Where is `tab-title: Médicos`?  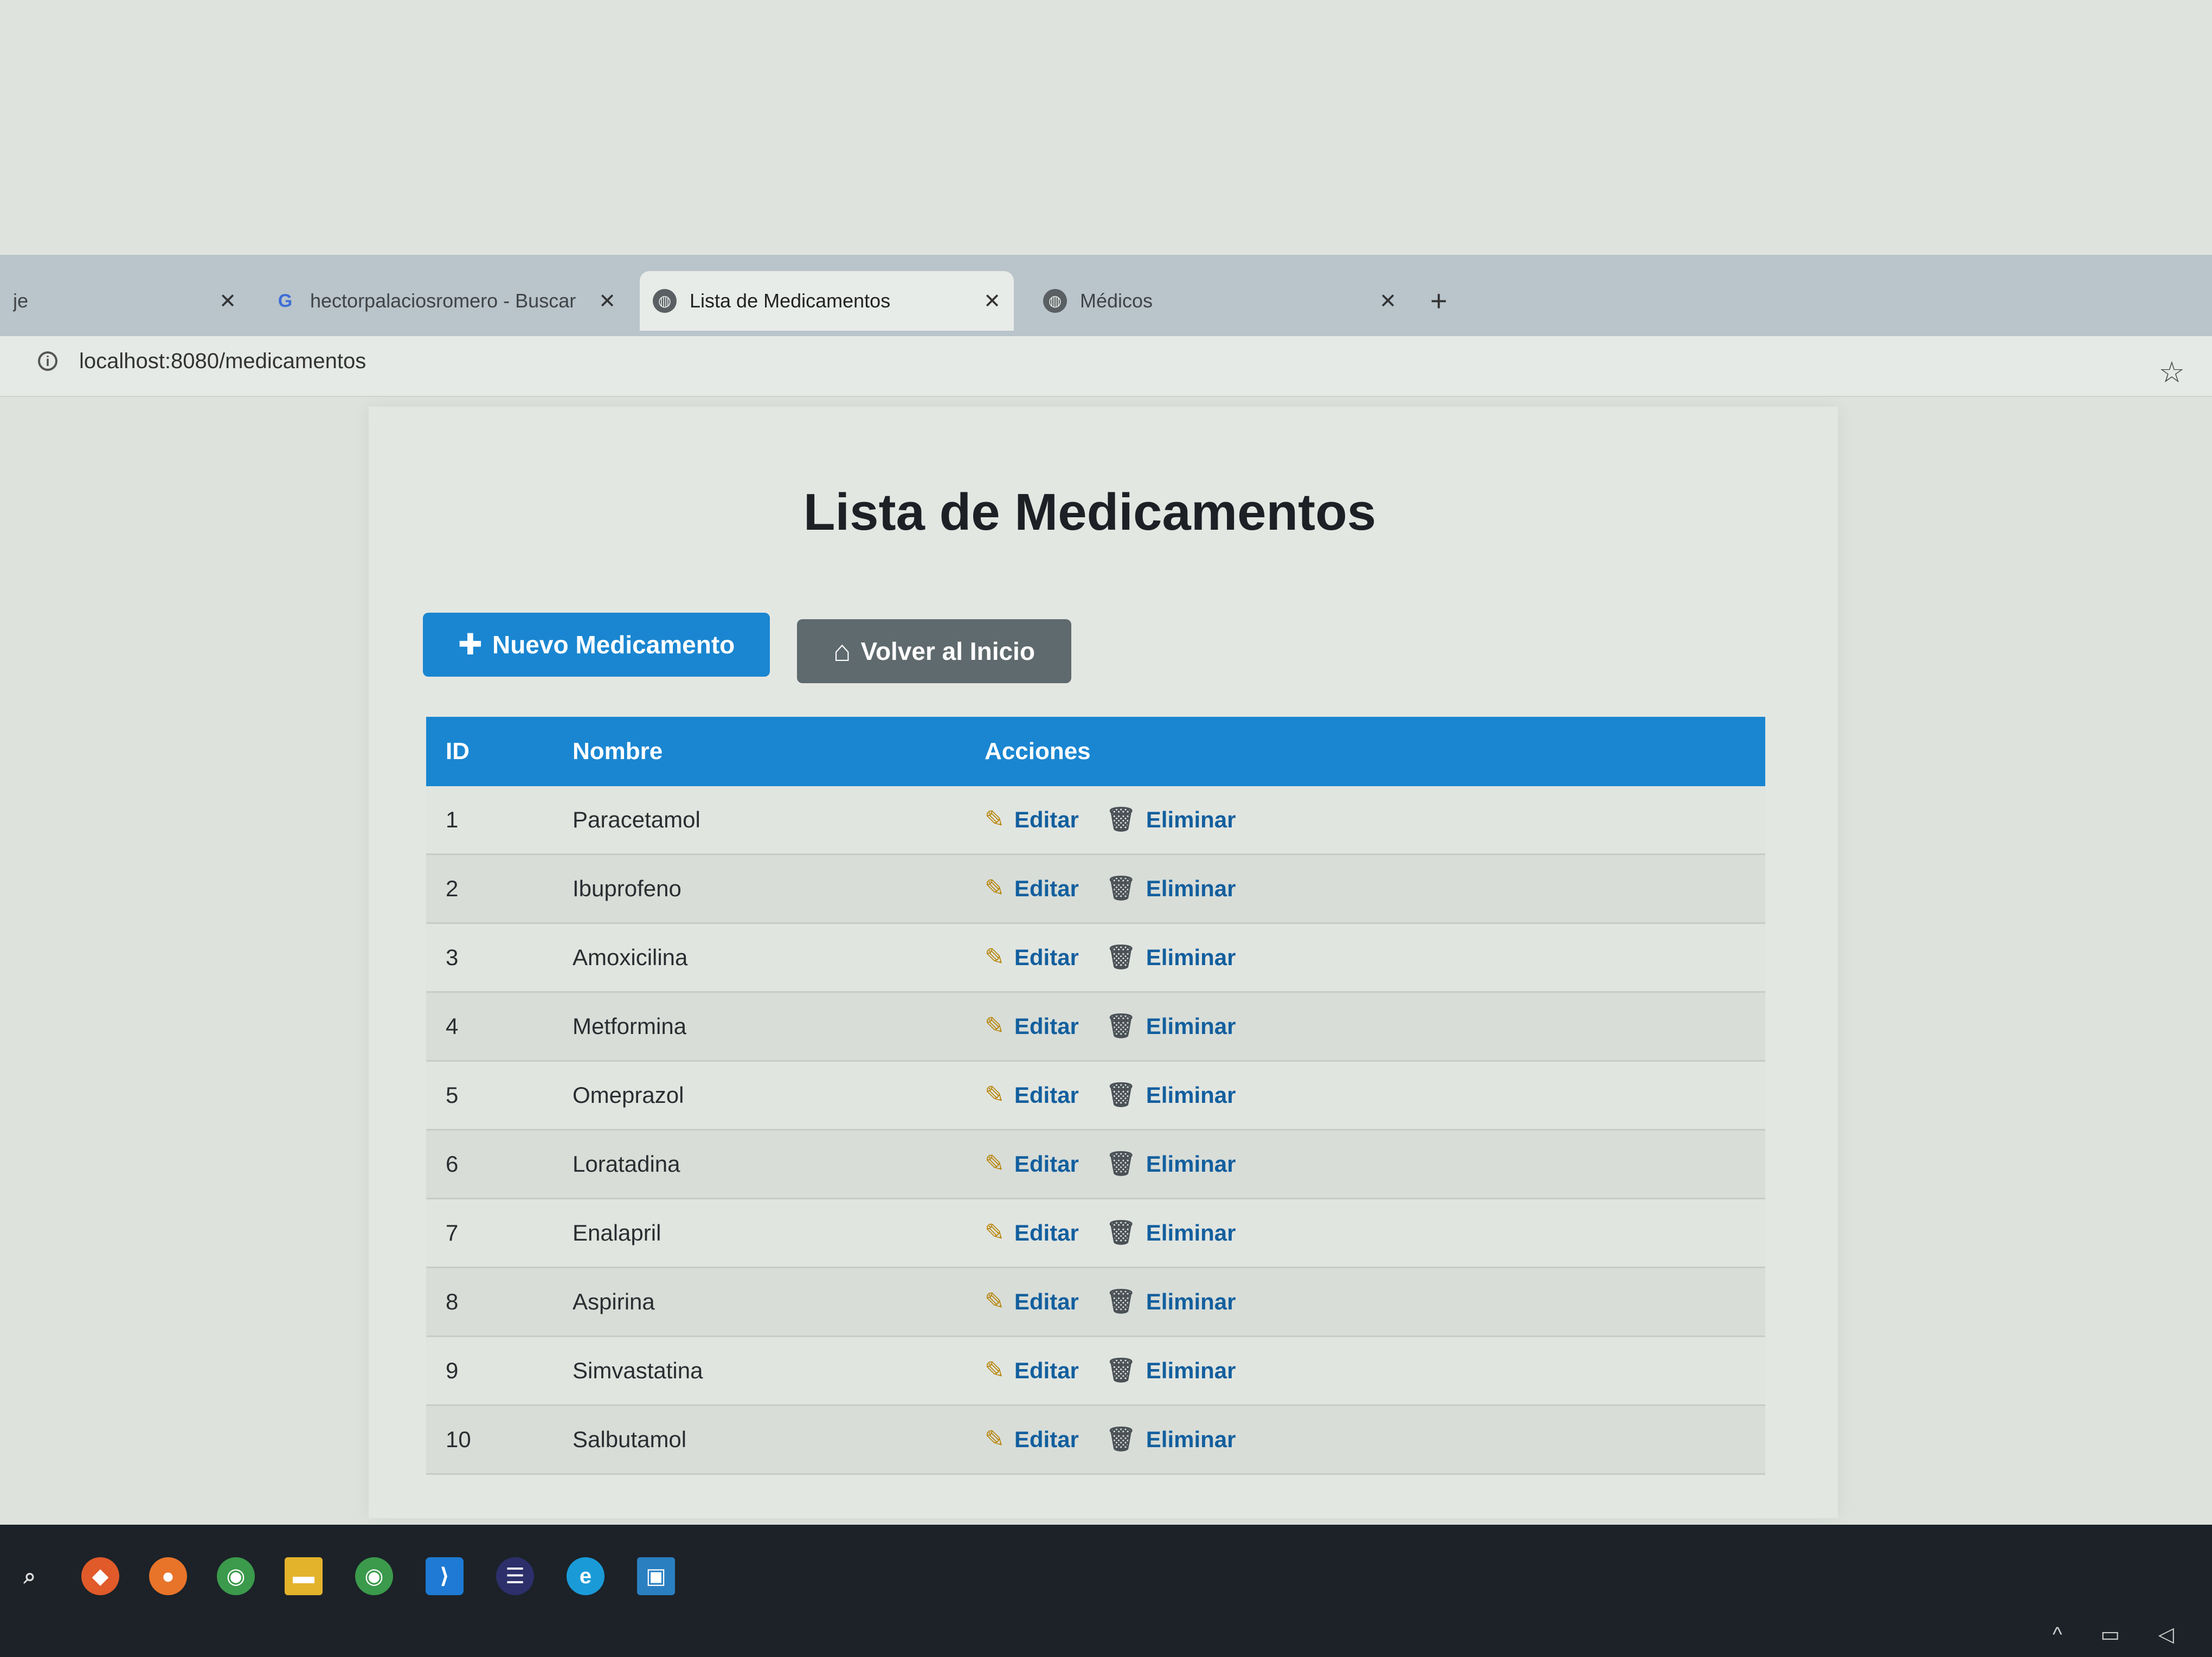 tab-title: Médicos is located at coordinates (1116, 301).